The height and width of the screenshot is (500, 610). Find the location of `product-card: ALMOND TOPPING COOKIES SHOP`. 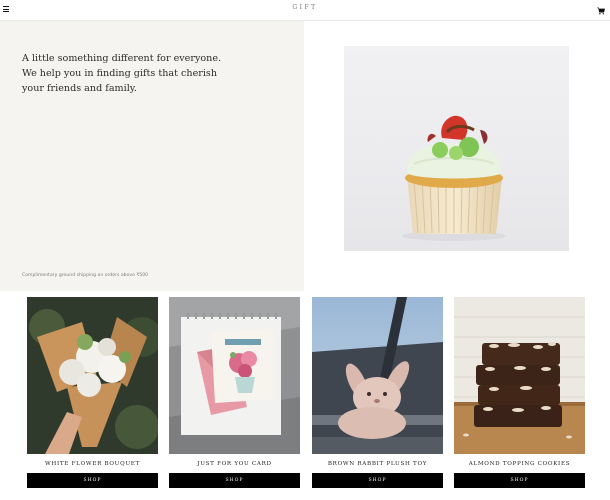

product-card: ALMOND TOPPING COOKIES SHOP is located at coordinates (519, 392).